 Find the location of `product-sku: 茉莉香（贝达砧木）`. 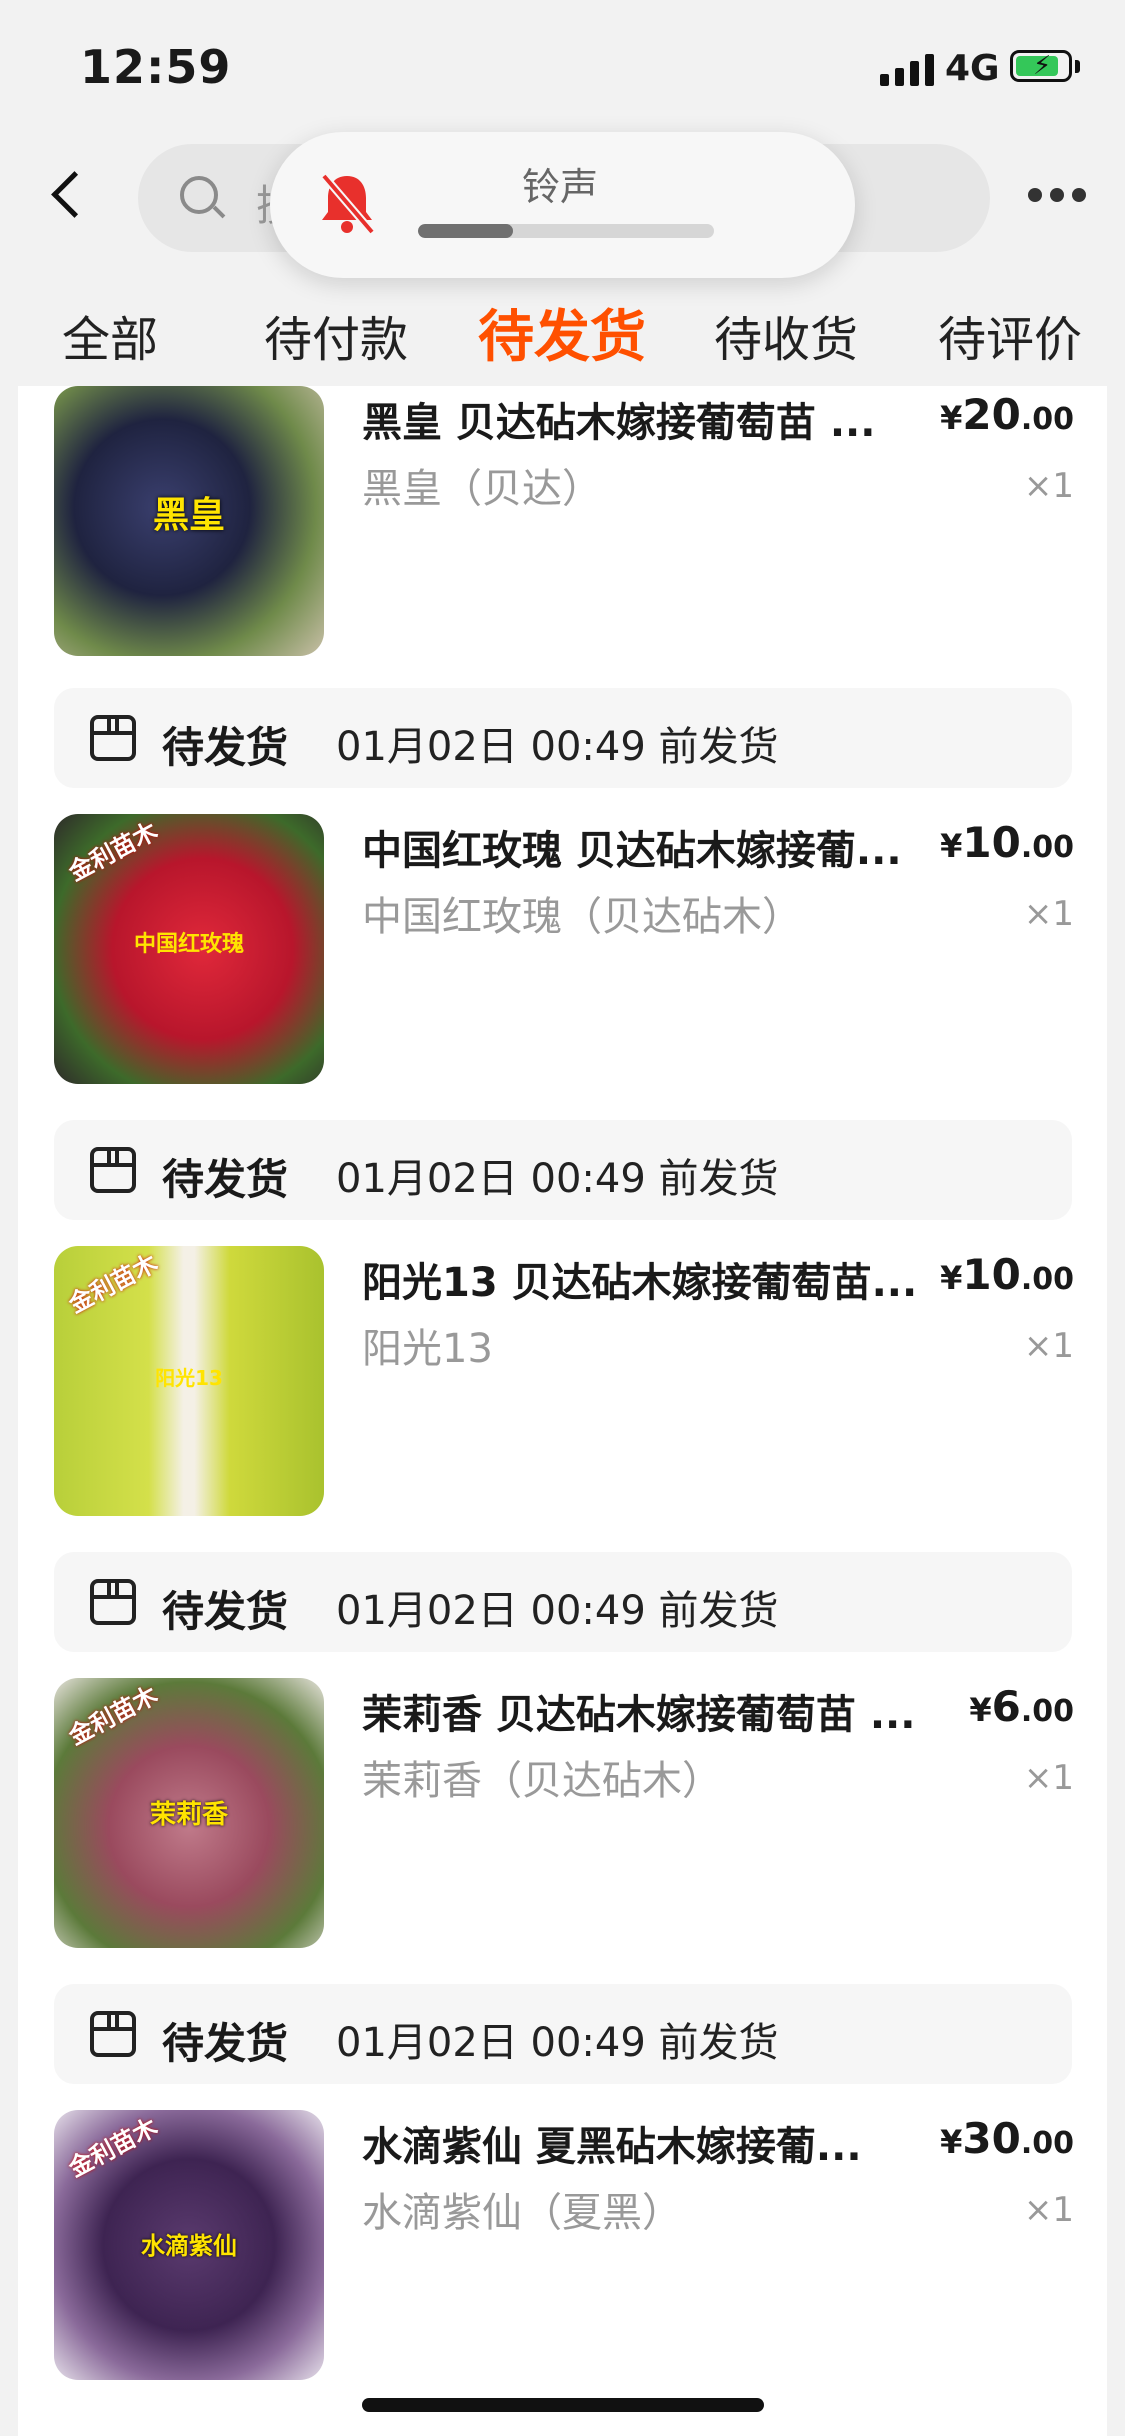

product-sku: 茉莉香（贝达砧木） is located at coordinates (542, 1781).